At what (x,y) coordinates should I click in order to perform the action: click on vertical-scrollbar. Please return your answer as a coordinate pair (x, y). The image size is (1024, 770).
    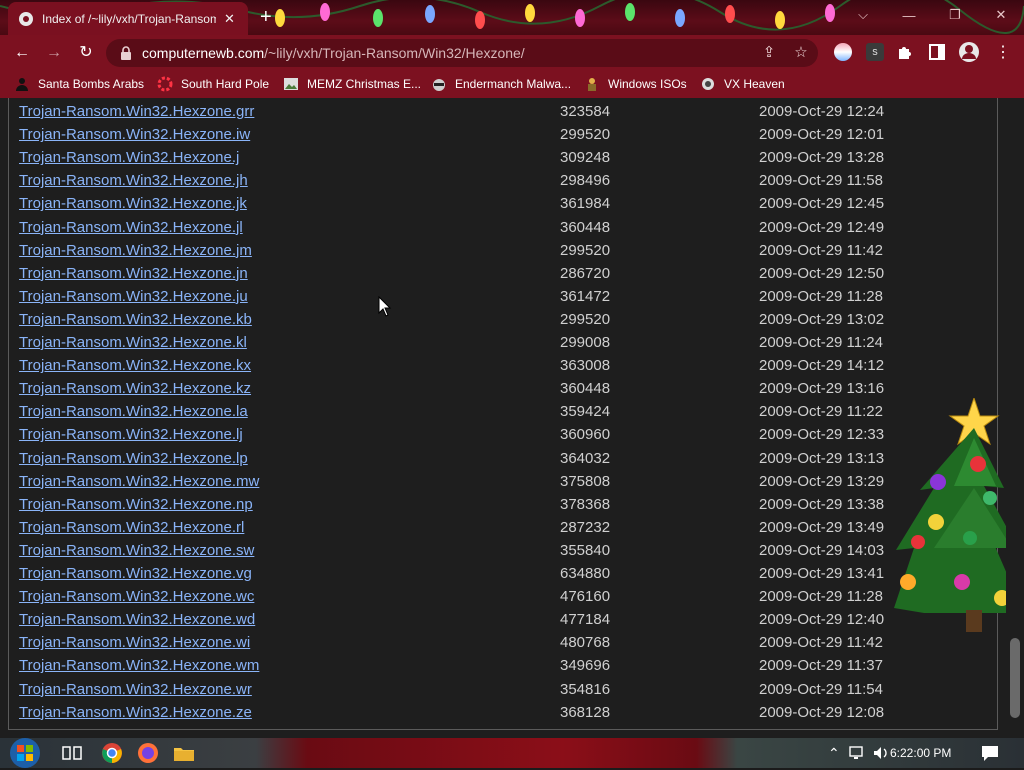
    Looking at the image, I should click on (1015, 418).